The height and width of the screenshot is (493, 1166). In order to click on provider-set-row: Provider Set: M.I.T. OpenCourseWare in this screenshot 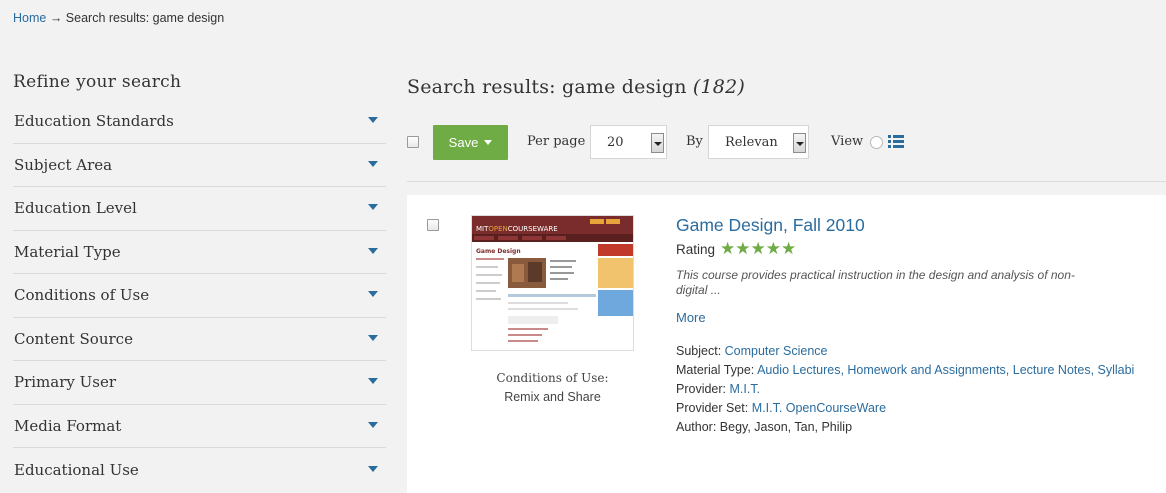, I will do `click(781, 408)`.